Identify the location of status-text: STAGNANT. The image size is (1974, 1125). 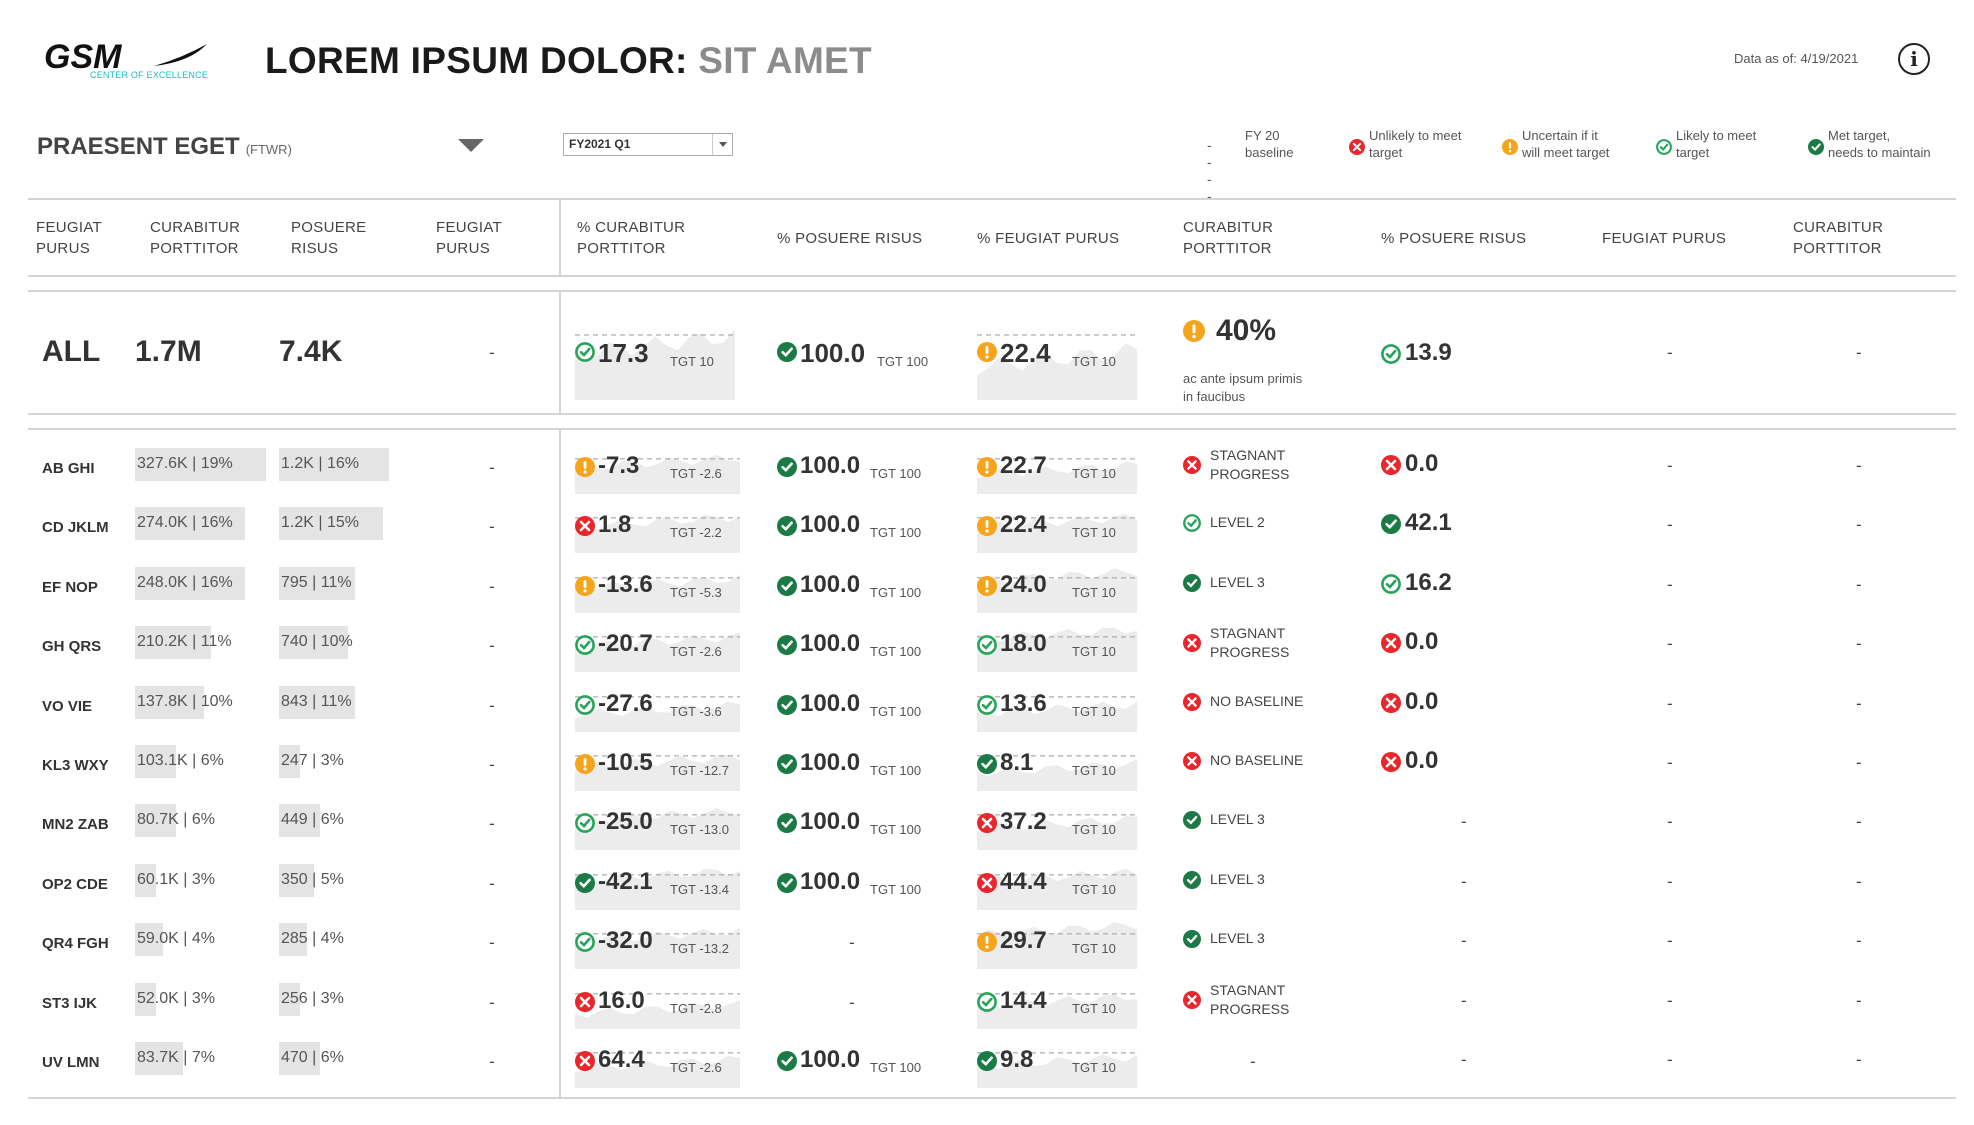
(1248, 990).